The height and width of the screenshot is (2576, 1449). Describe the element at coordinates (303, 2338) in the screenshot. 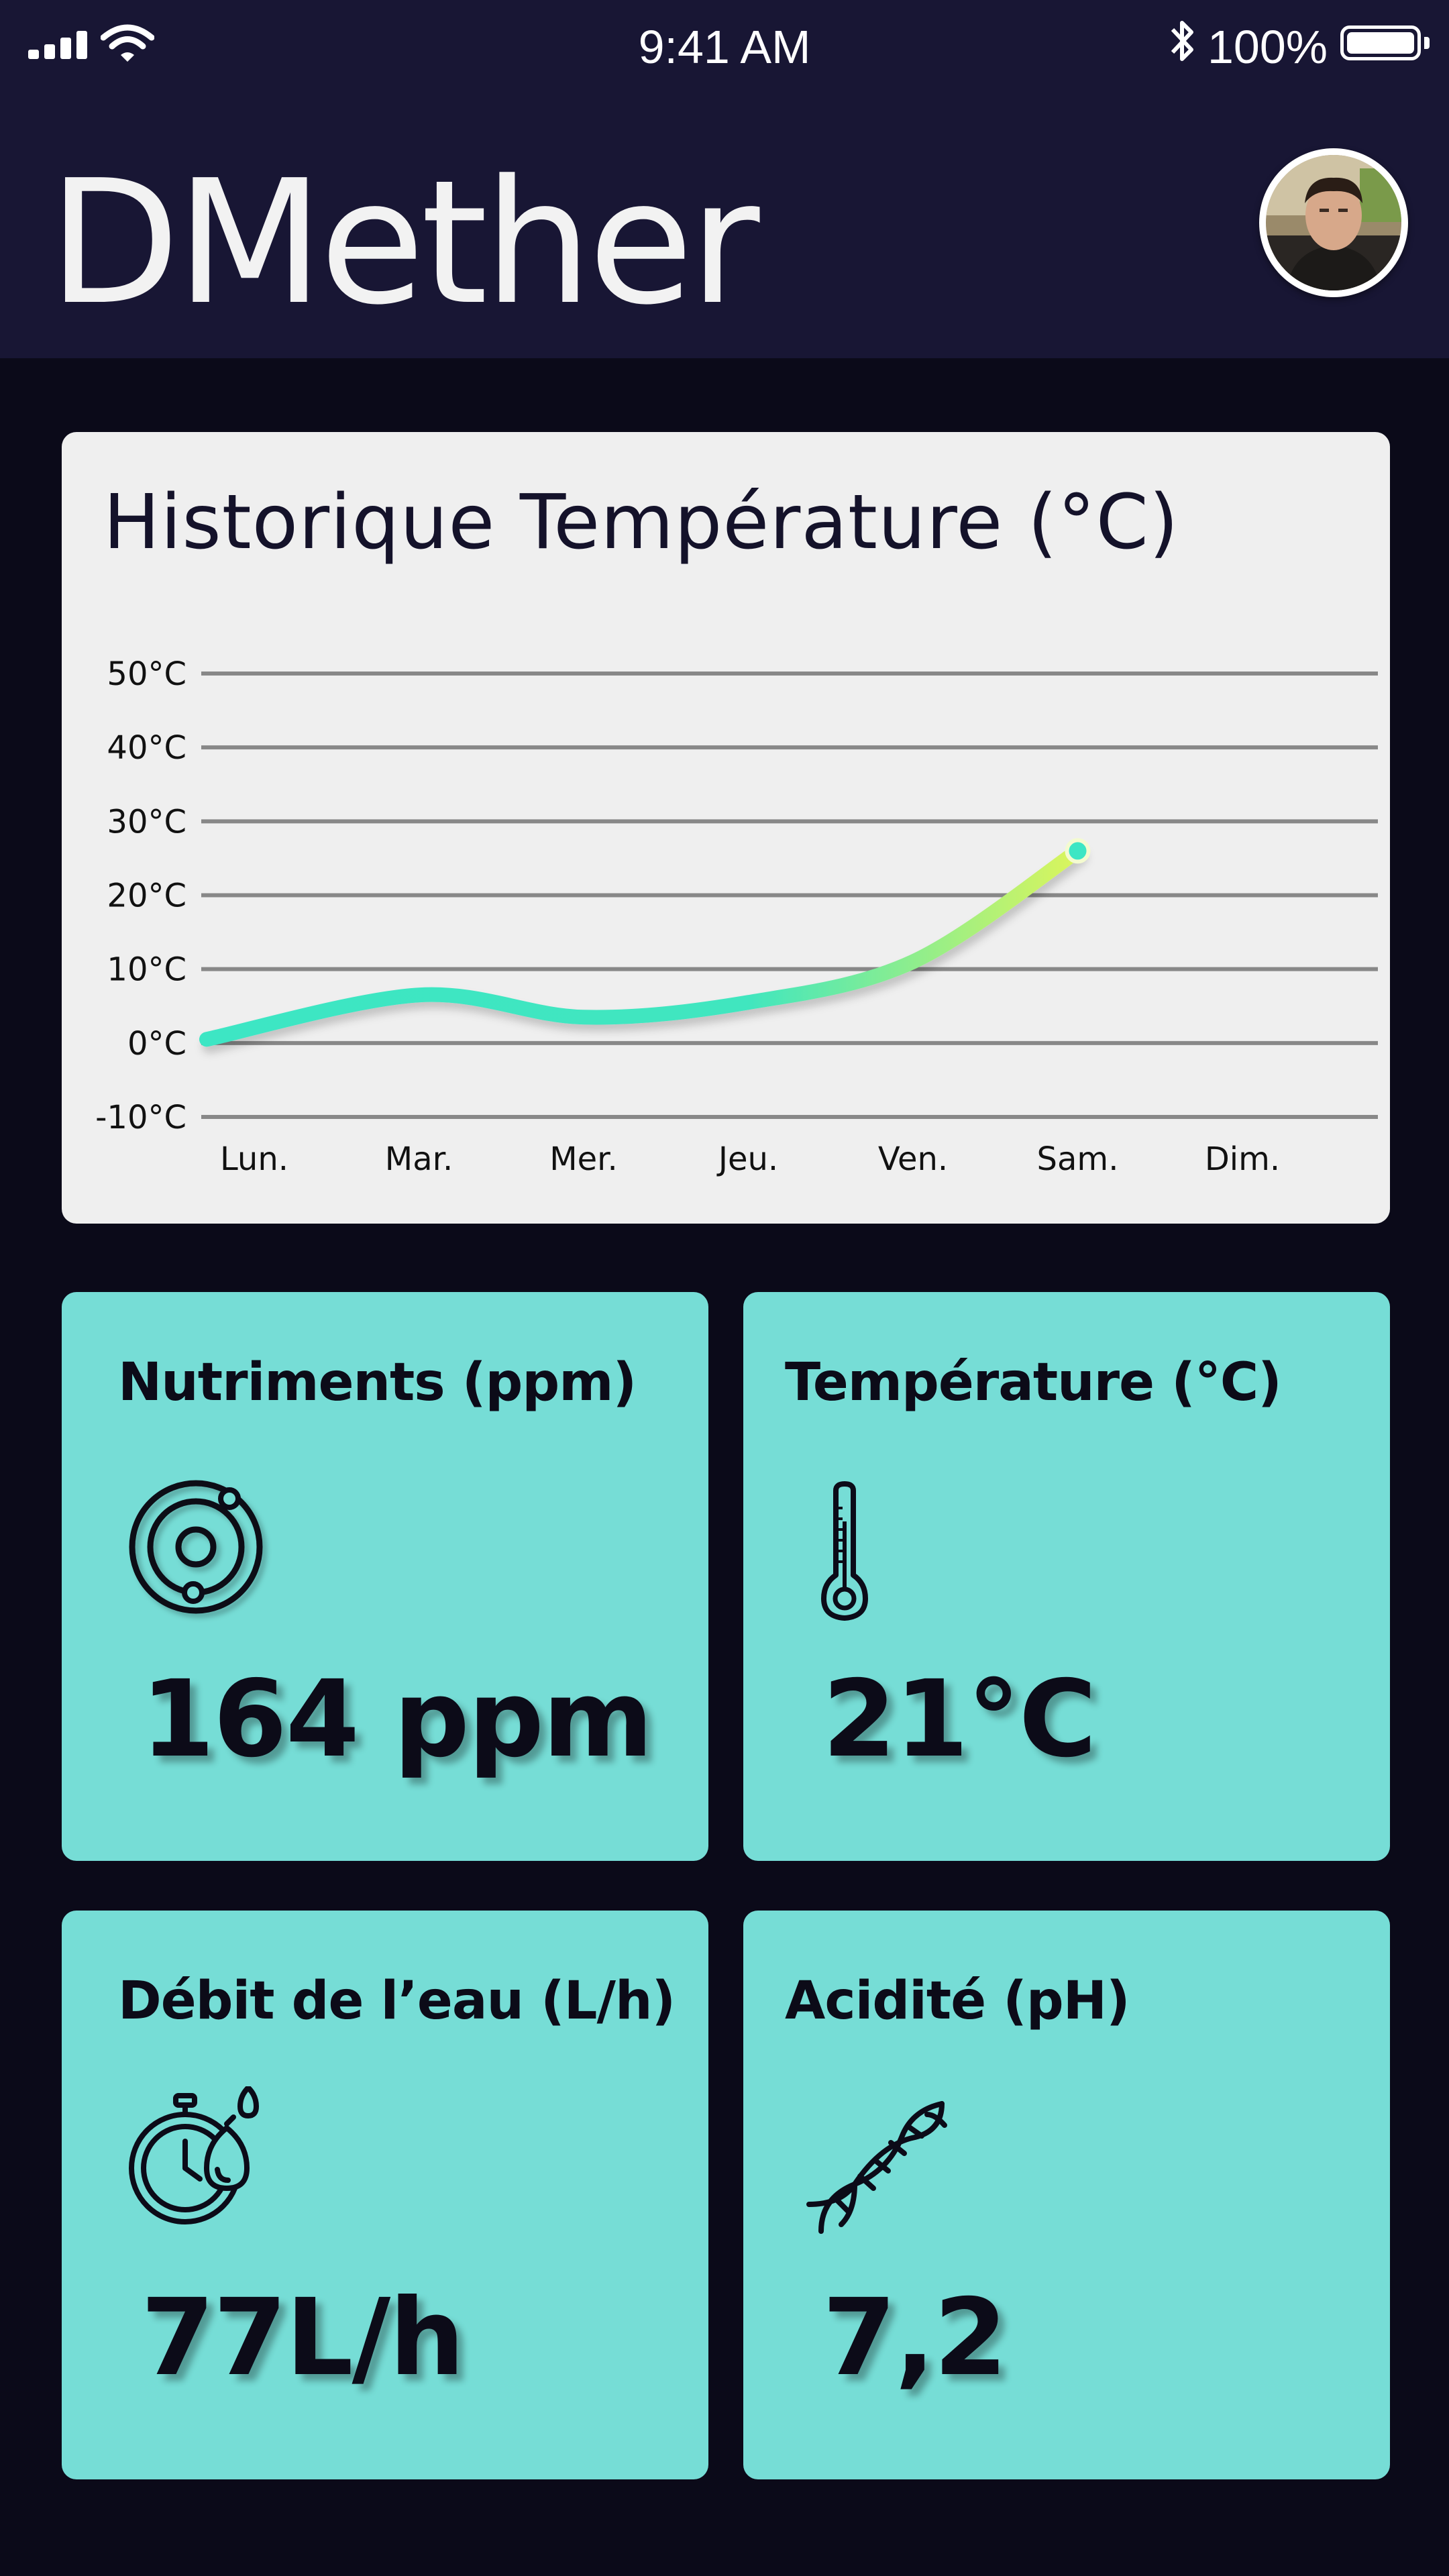

I see `card-value-water-flow: 77L/h` at that location.